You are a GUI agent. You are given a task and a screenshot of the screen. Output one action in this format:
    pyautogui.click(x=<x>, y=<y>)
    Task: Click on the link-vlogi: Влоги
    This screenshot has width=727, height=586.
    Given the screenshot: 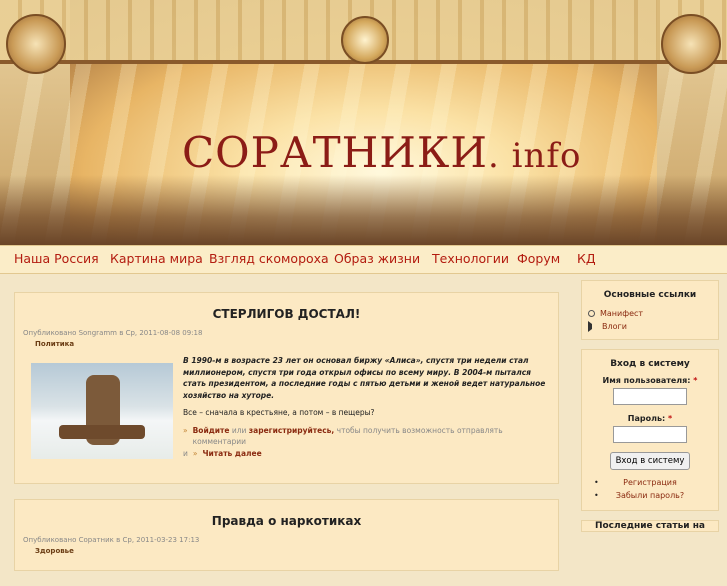 What is the action you would take?
    pyautogui.click(x=653, y=326)
    